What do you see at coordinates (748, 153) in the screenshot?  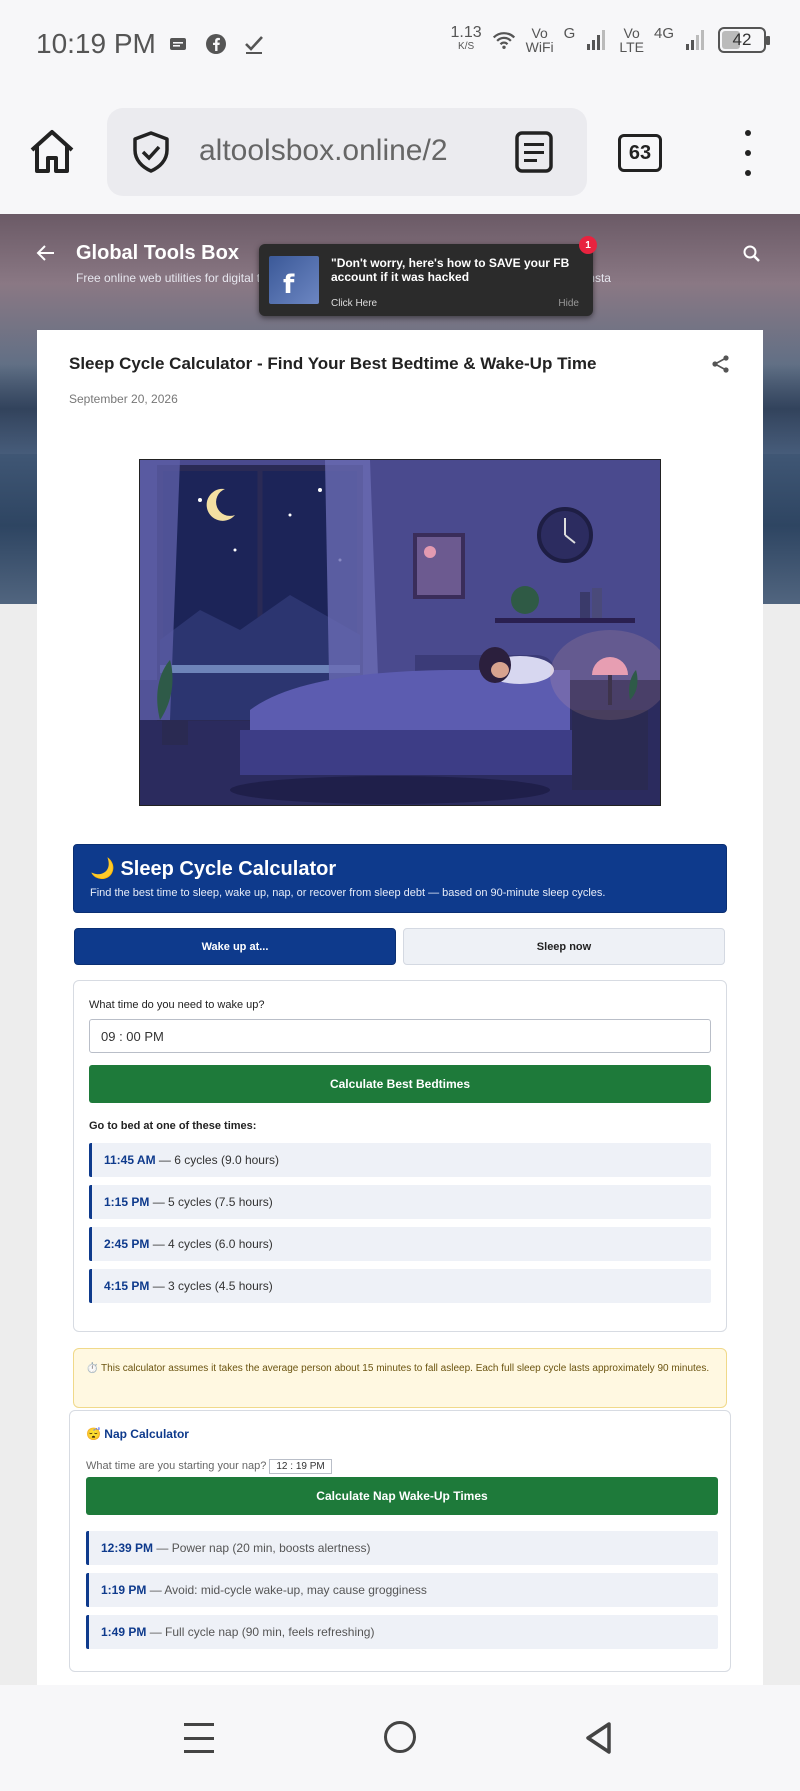 I see `overflow-menu-icon` at bounding box center [748, 153].